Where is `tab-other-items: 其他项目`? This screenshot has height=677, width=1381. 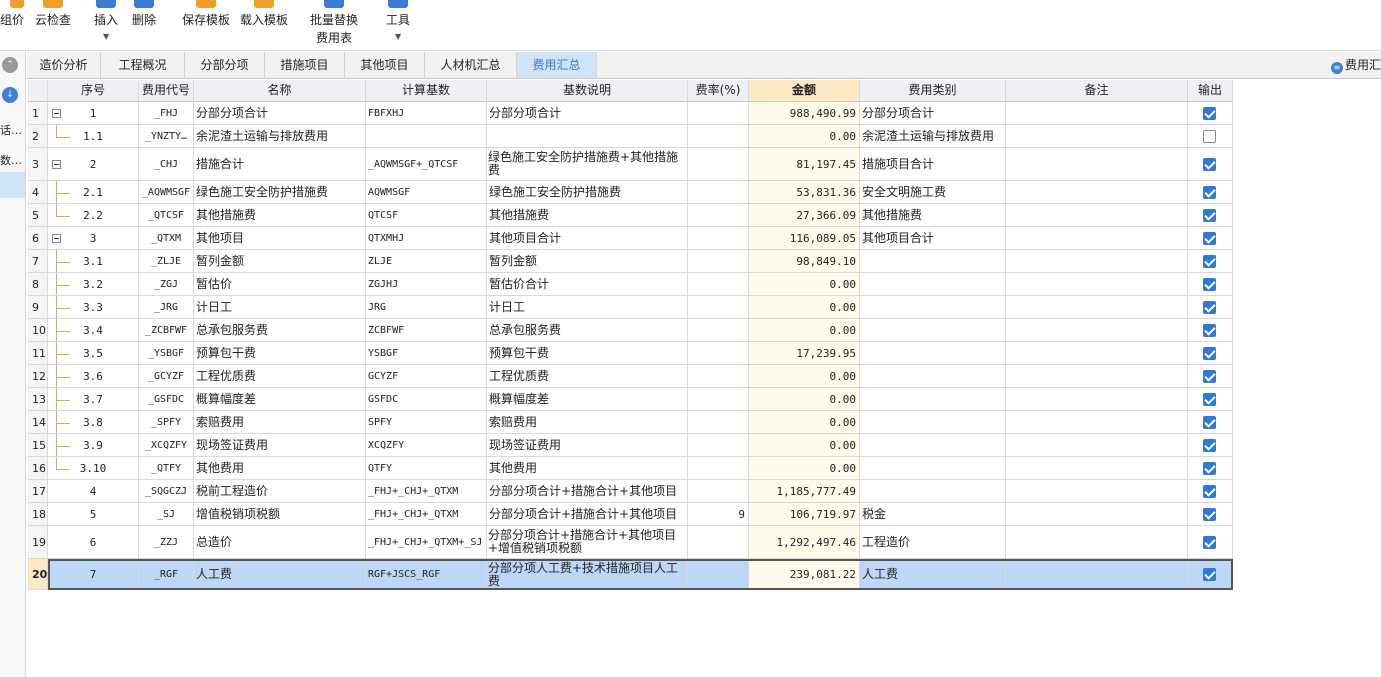
tab-other-items: 其他项目 is located at coordinates (385, 65).